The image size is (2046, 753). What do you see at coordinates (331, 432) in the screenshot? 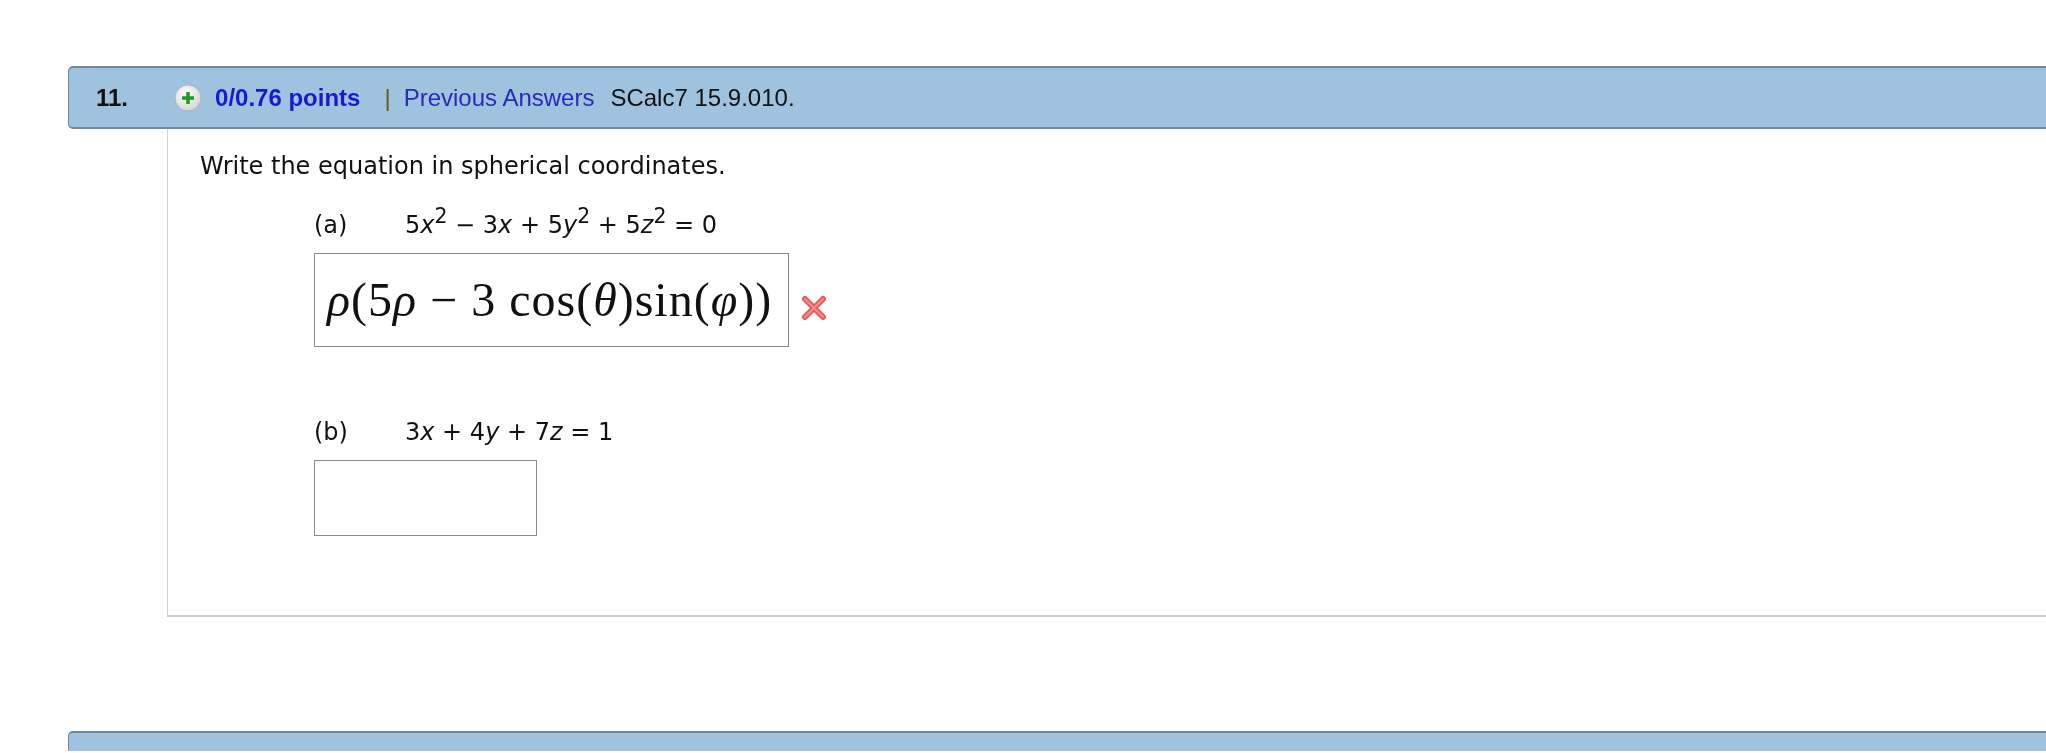
I see `part-label: (b)` at bounding box center [331, 432].